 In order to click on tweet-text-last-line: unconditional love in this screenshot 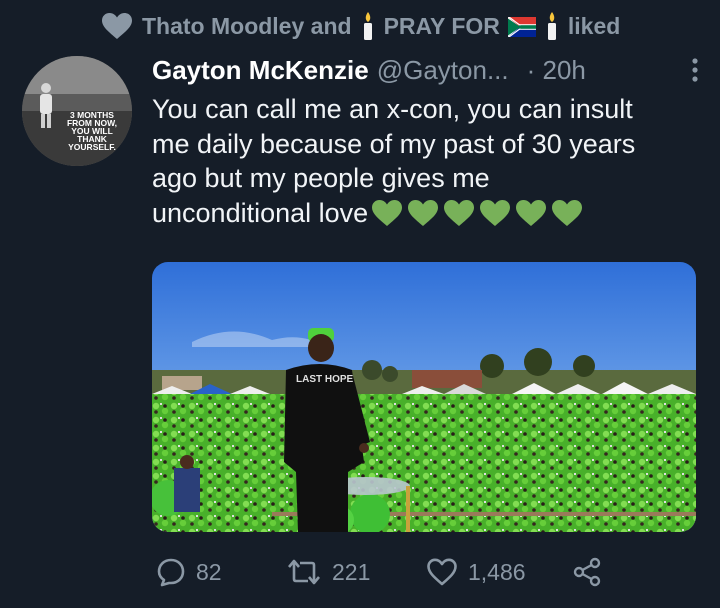, I will do `click(429, 213)`.